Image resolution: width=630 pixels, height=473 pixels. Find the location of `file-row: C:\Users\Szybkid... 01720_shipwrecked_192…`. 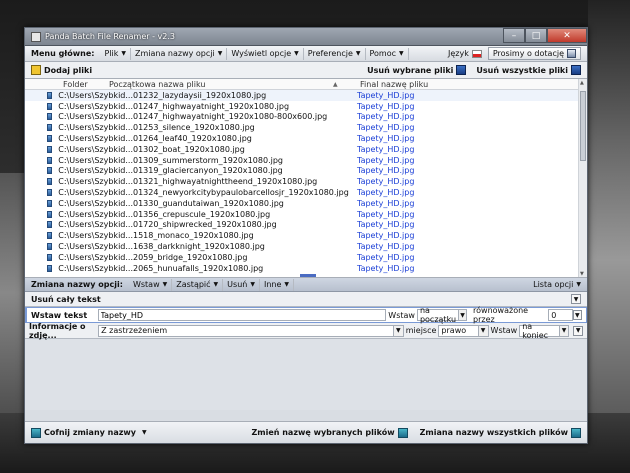

file-row: C:\Users\Szybkid... 01720_shipwrecked_192… is located at coordinates (306, 225).